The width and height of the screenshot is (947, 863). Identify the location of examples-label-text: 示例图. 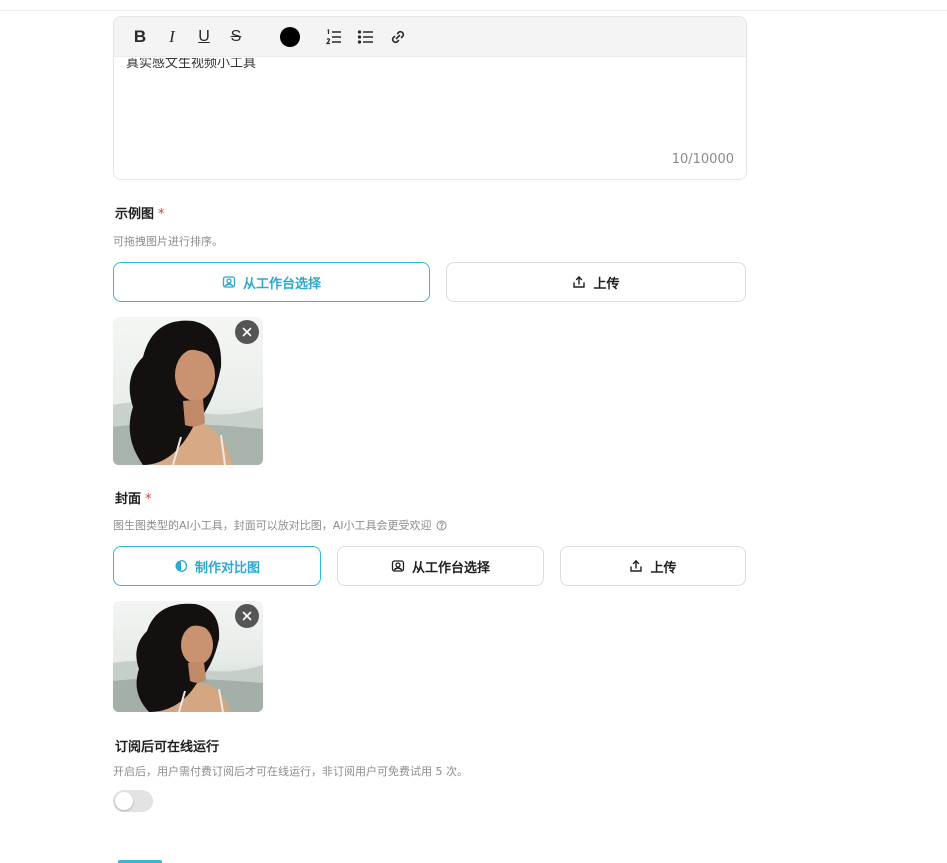
(135, 214).